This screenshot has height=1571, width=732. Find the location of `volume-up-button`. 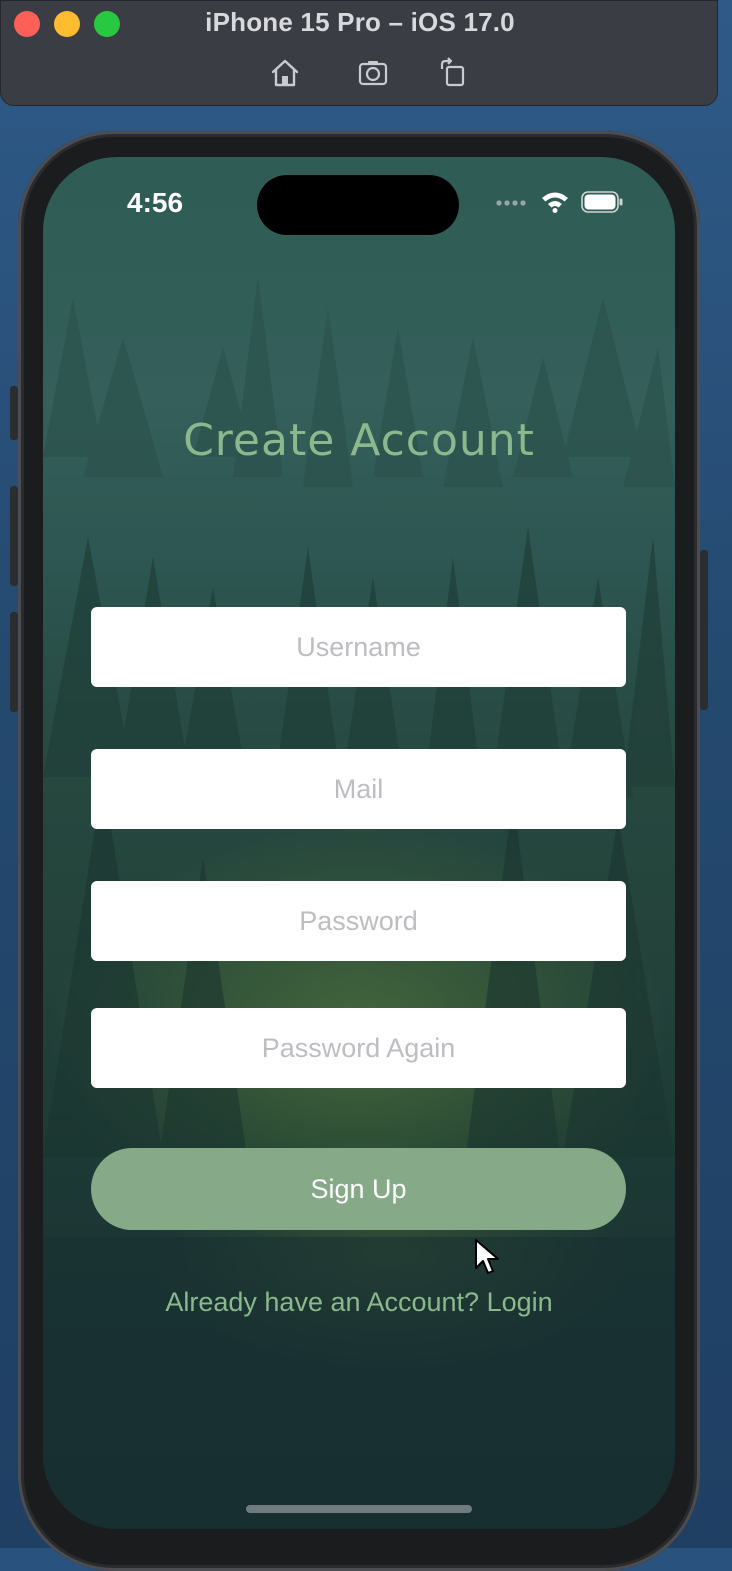

volume-up-button is located at coordinates (14, 536).